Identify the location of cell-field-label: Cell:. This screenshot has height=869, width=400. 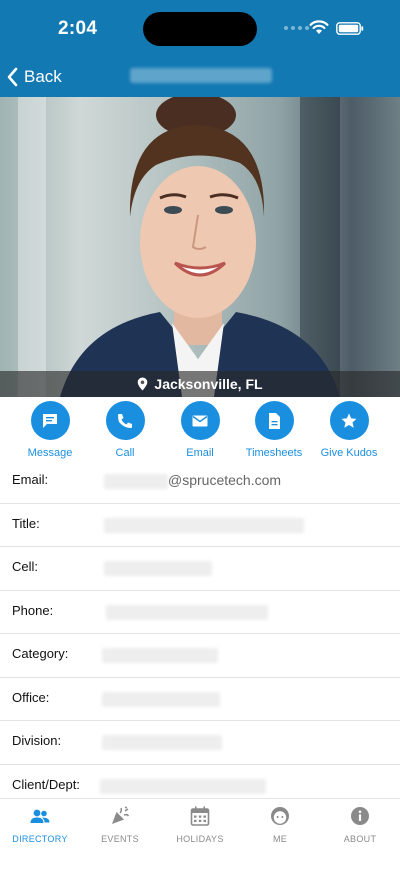
(25, 566).